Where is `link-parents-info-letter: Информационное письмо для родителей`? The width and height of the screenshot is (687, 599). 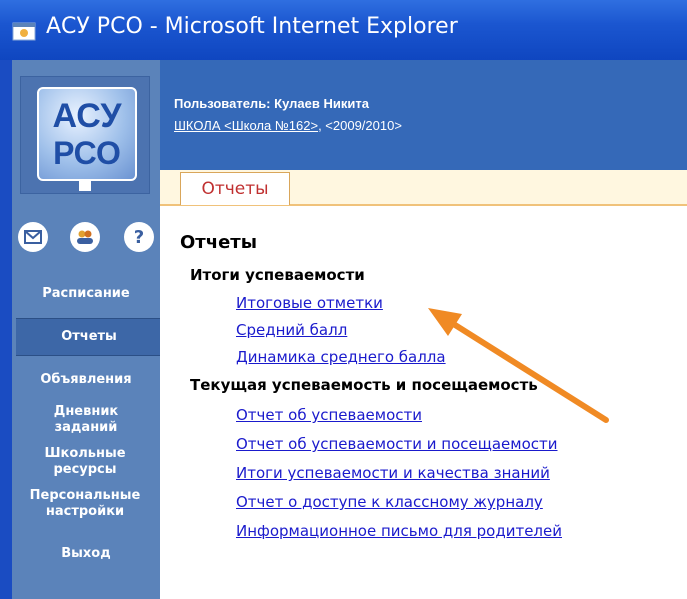 link-parents-info-letter: Информационное письмо для родителей is located at coordinates (399, 531).